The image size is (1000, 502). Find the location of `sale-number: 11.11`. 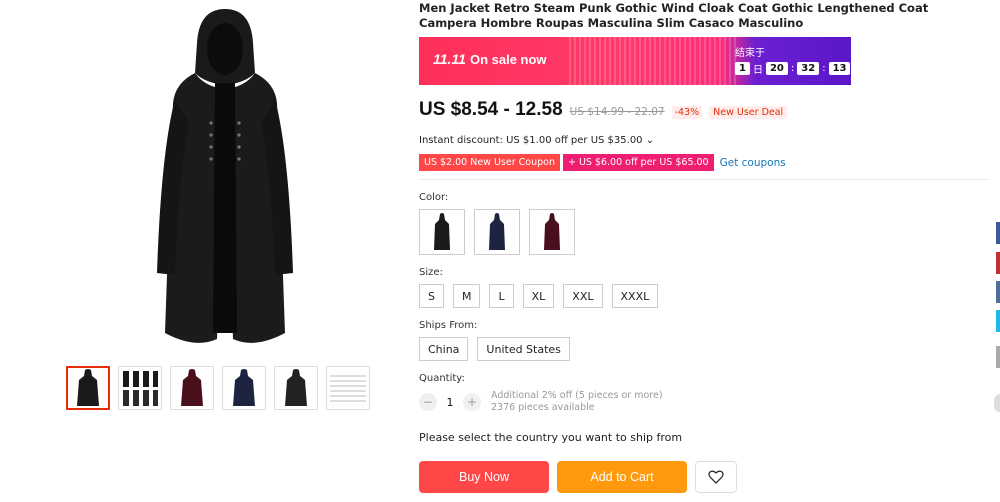

sale-number: 11.11 is located at coordinates (449, 59).